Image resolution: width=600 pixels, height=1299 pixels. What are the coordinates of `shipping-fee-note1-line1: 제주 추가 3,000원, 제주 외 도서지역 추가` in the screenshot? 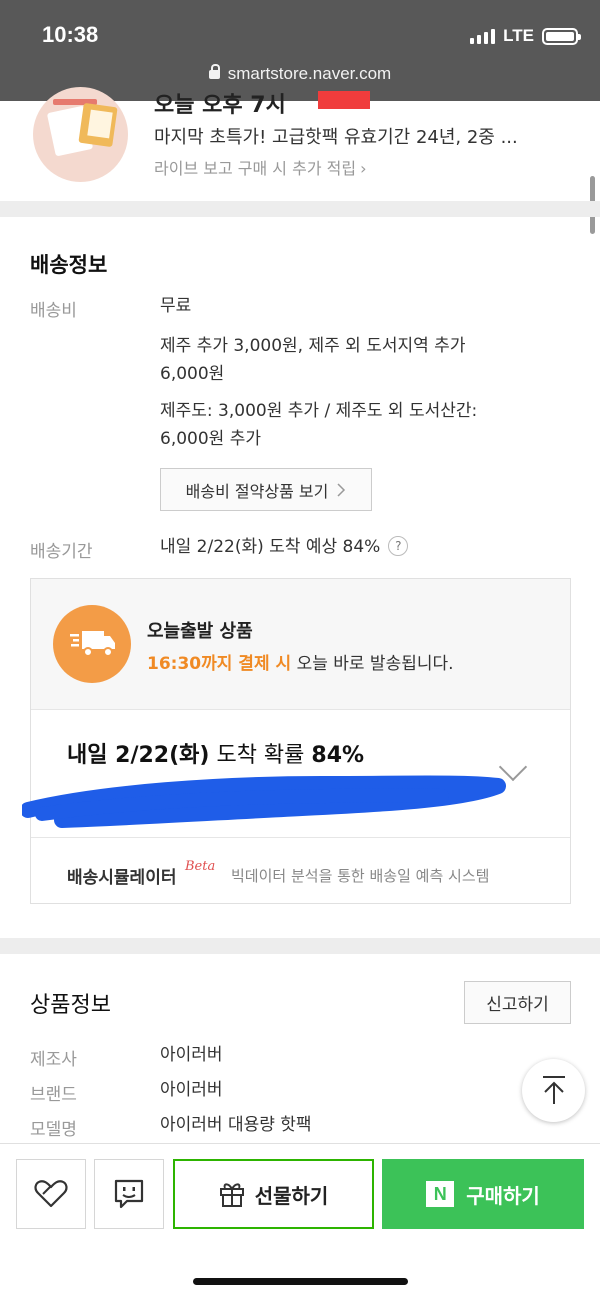 It's located at (313, 346).